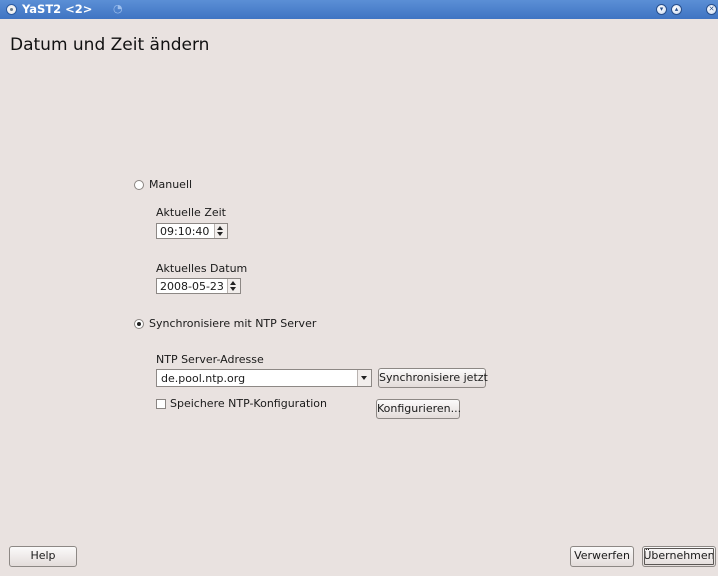 This screenshot has height=576, width=718. I want to click on ntp-radio-label: Synchronisiere mit NTP Server, so click(232, 323).